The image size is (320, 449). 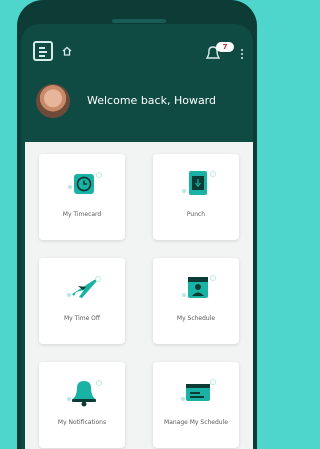 I want to click on tile-my-schedule: My Schedule, so click(x=196, y=301).